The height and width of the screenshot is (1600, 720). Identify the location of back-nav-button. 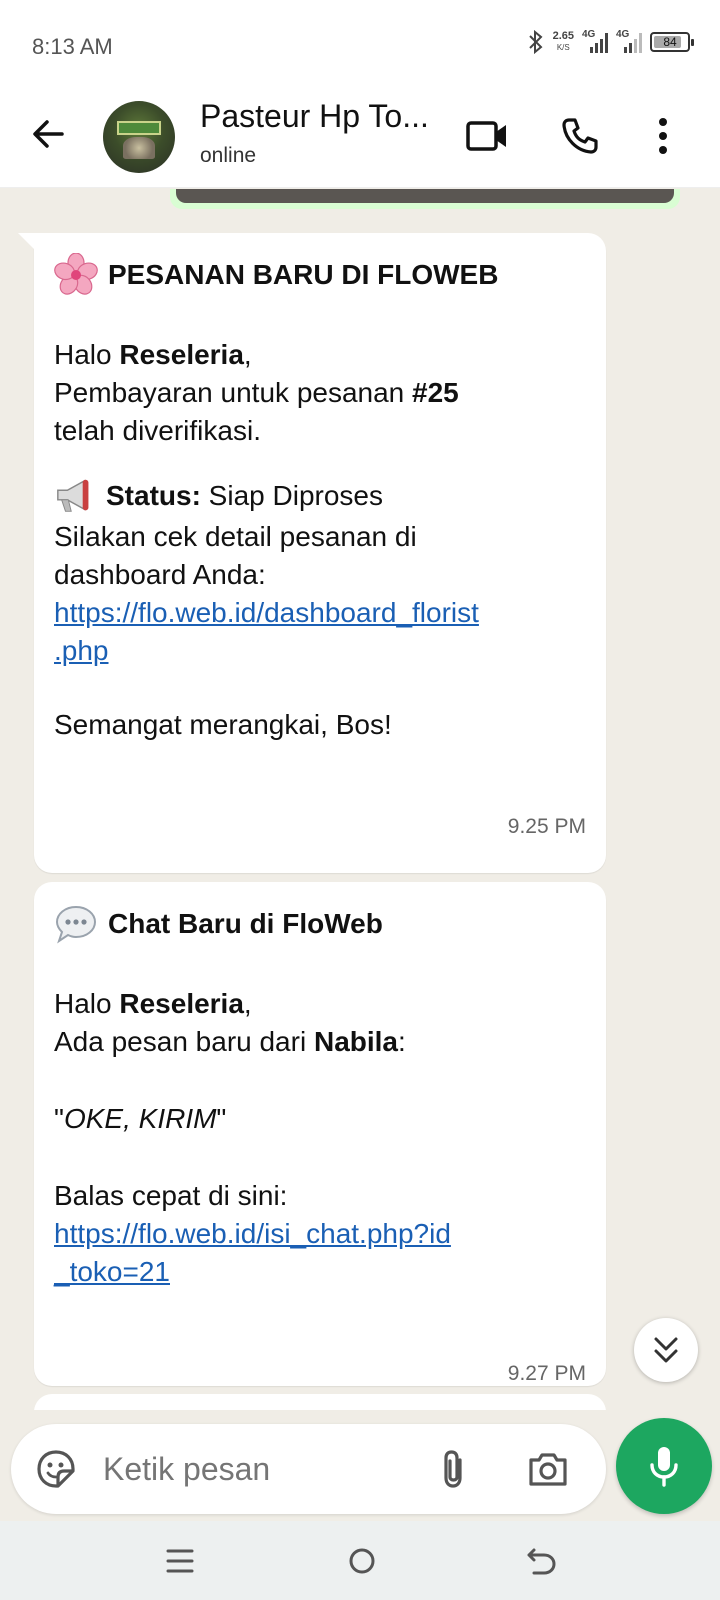
(542, 1561).